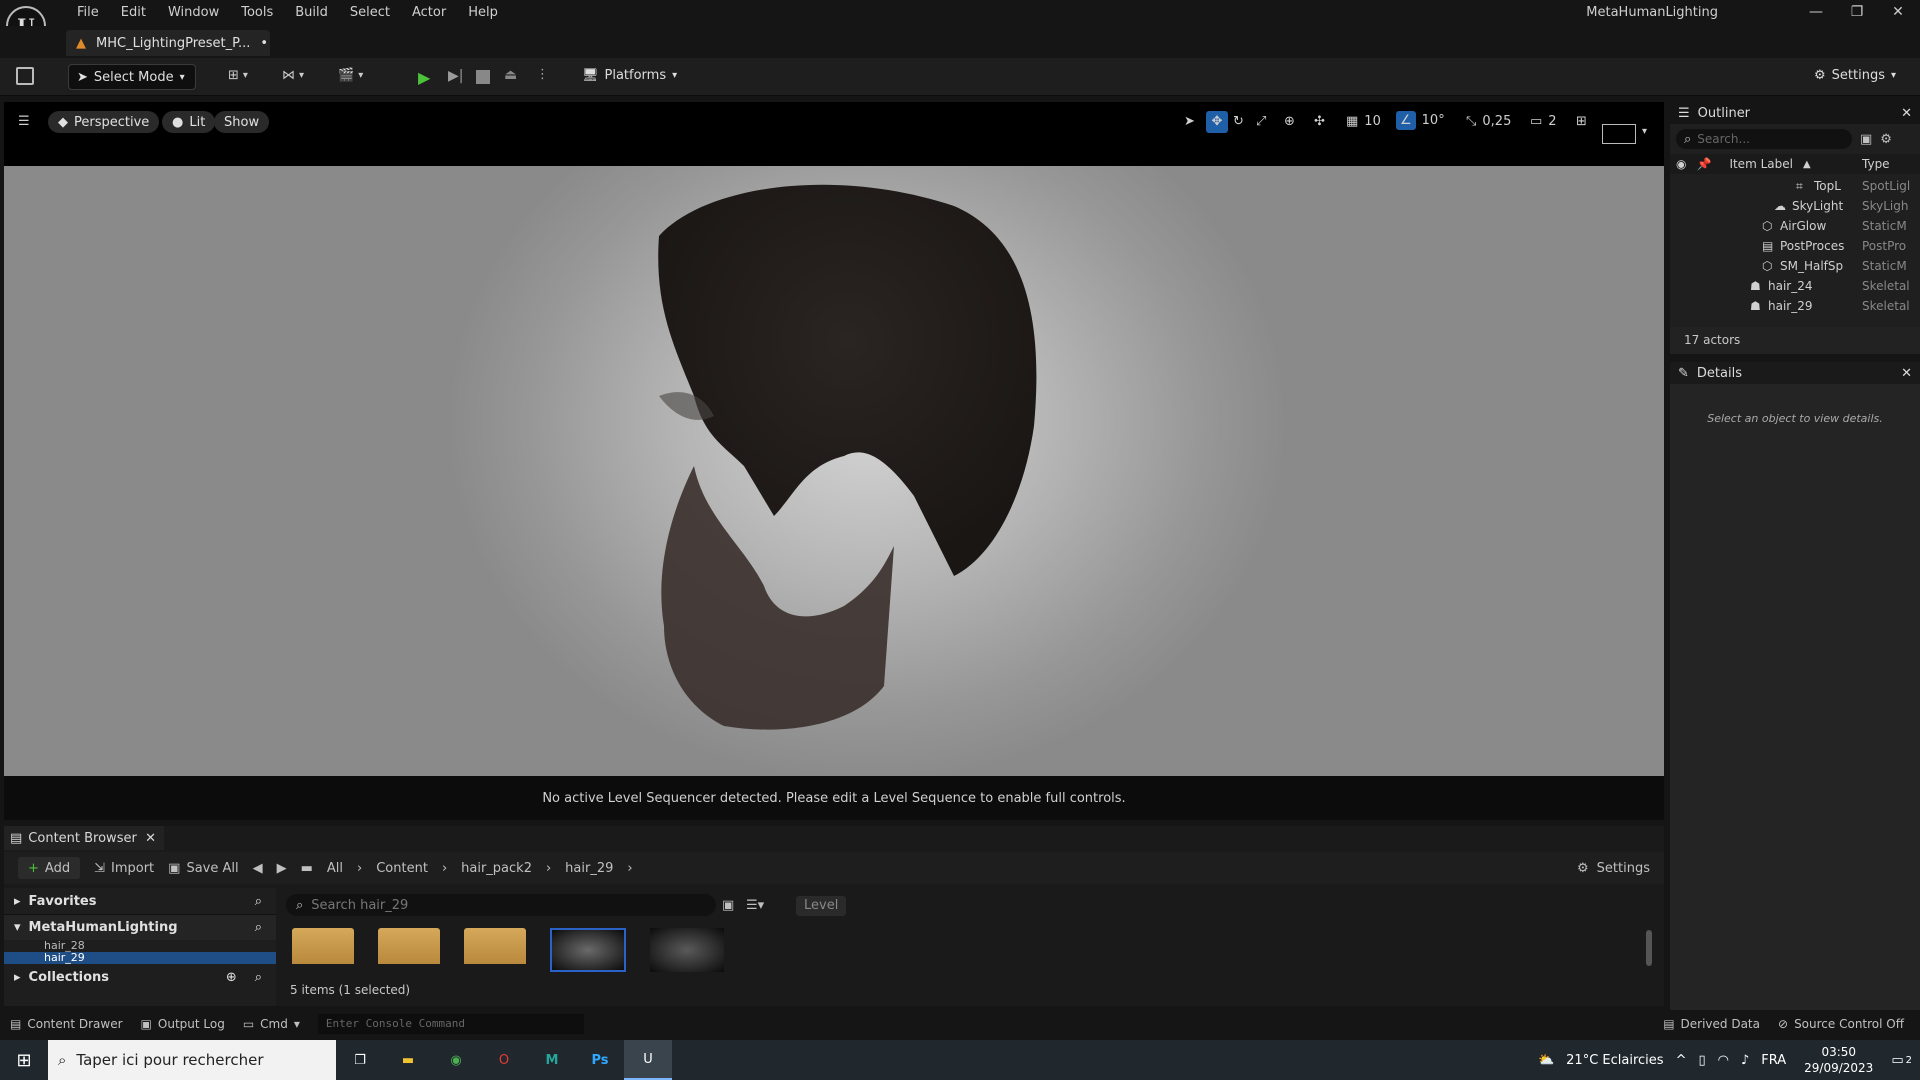 The image size is (1920, 1080). Describe the element at coordinates (1866, 139) in the screenshot. I see `add-folder-icon: ▣` at that location.